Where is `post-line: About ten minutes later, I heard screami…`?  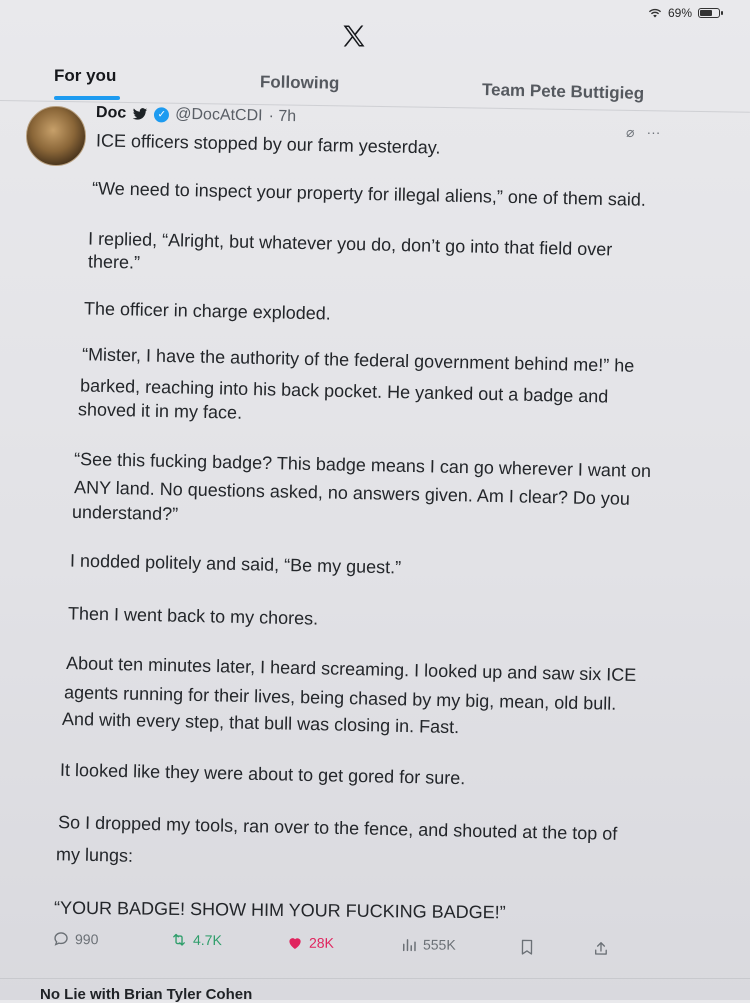 post-line: About ten minutes later, I heard screami… is located at coordinates (351, 669).